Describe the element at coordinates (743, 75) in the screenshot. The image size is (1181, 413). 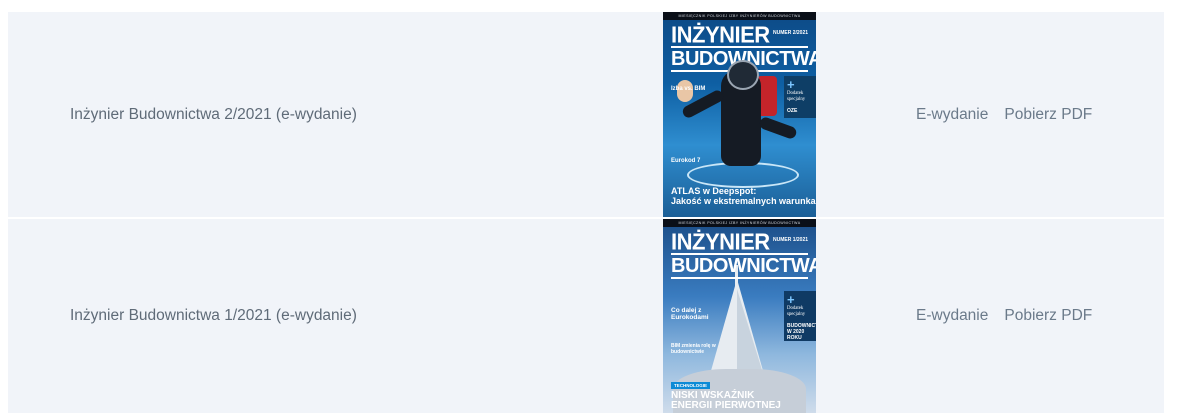
I see `diver-mask` at that location.